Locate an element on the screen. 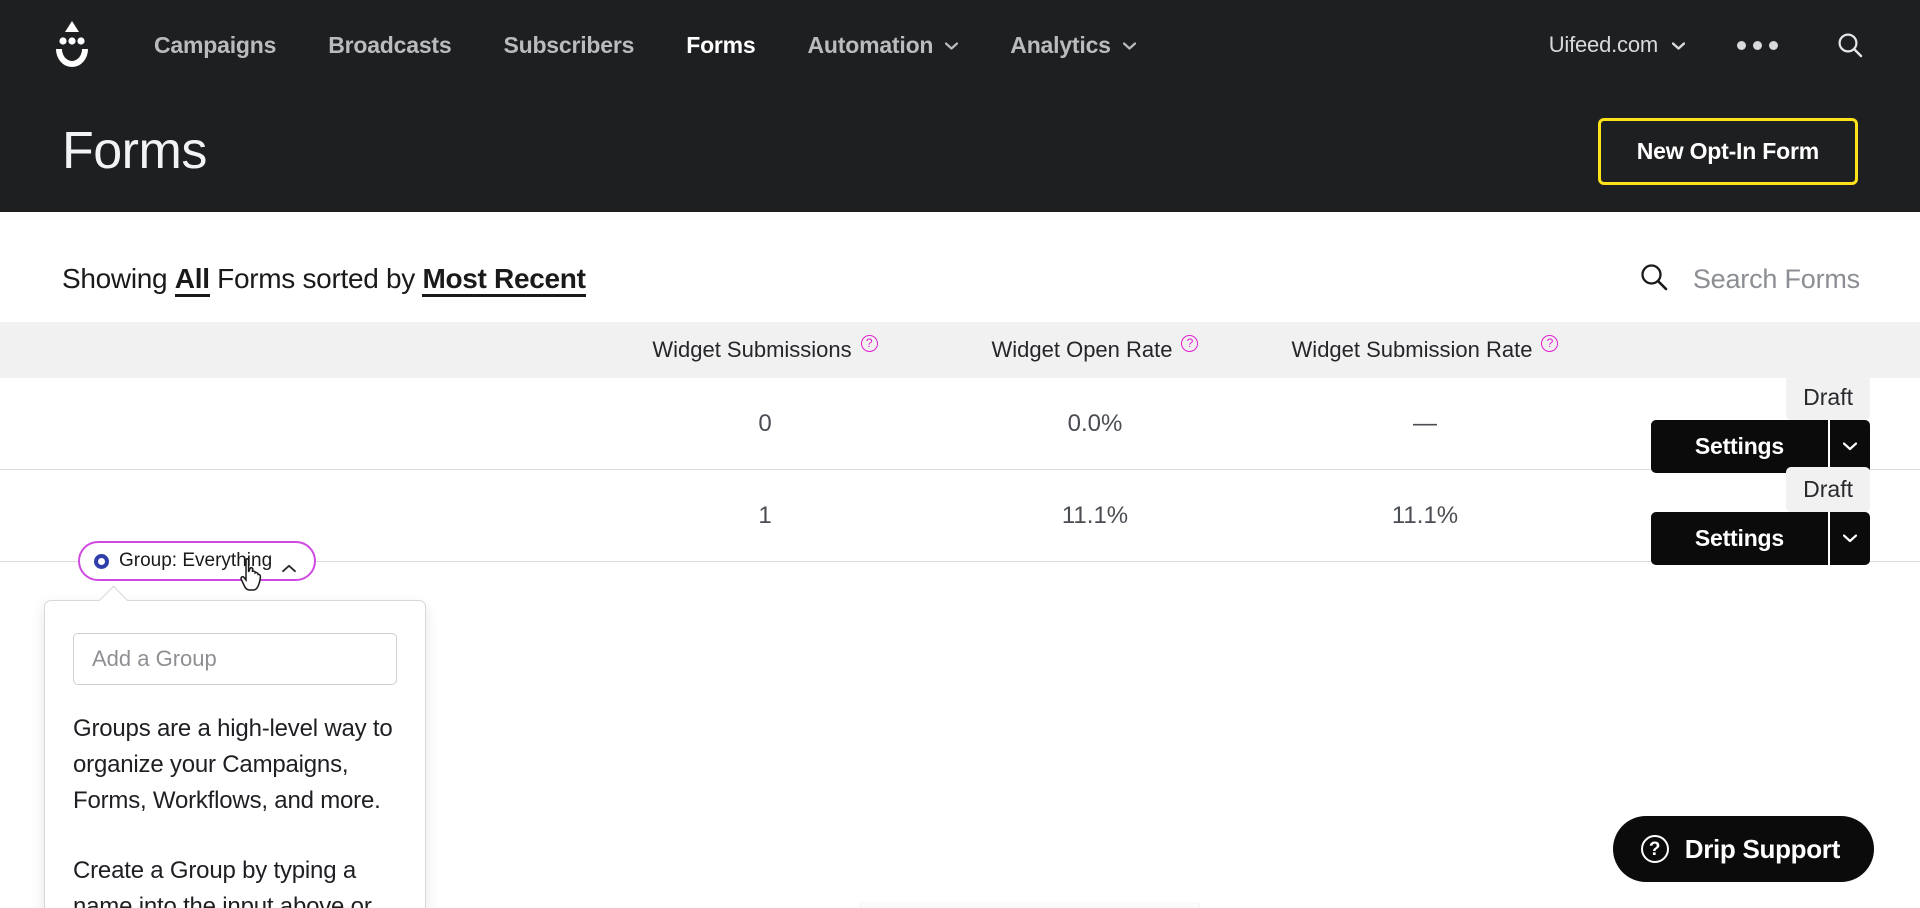  nav-item-analytics: Analytics is located at coordinates (1072, 45).